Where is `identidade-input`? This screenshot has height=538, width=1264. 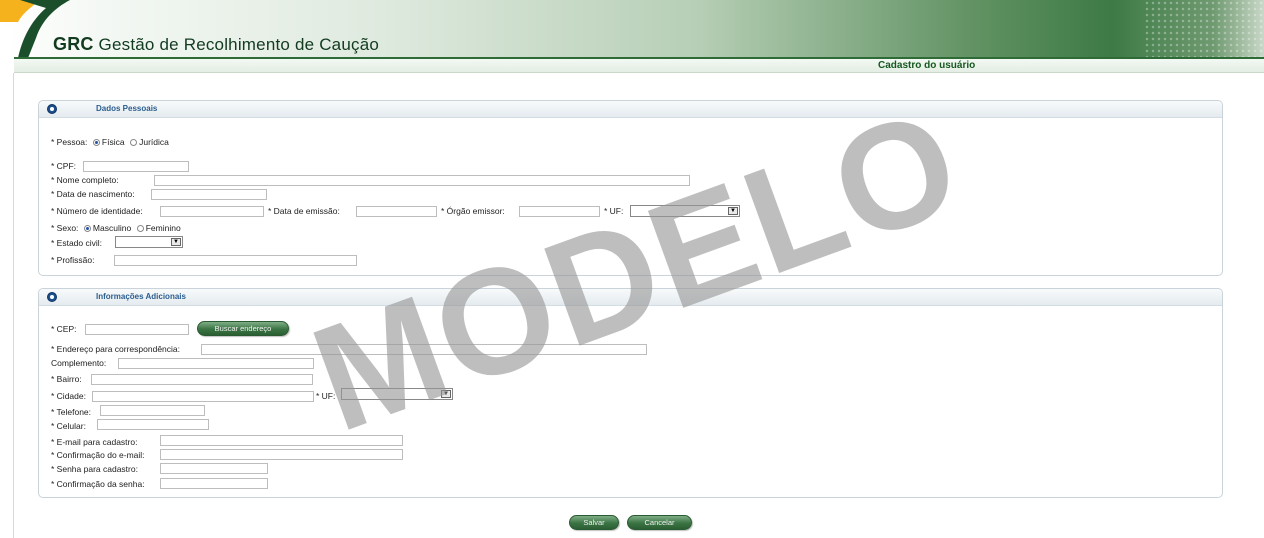
identidade-input is located at coordinates (212, 211).